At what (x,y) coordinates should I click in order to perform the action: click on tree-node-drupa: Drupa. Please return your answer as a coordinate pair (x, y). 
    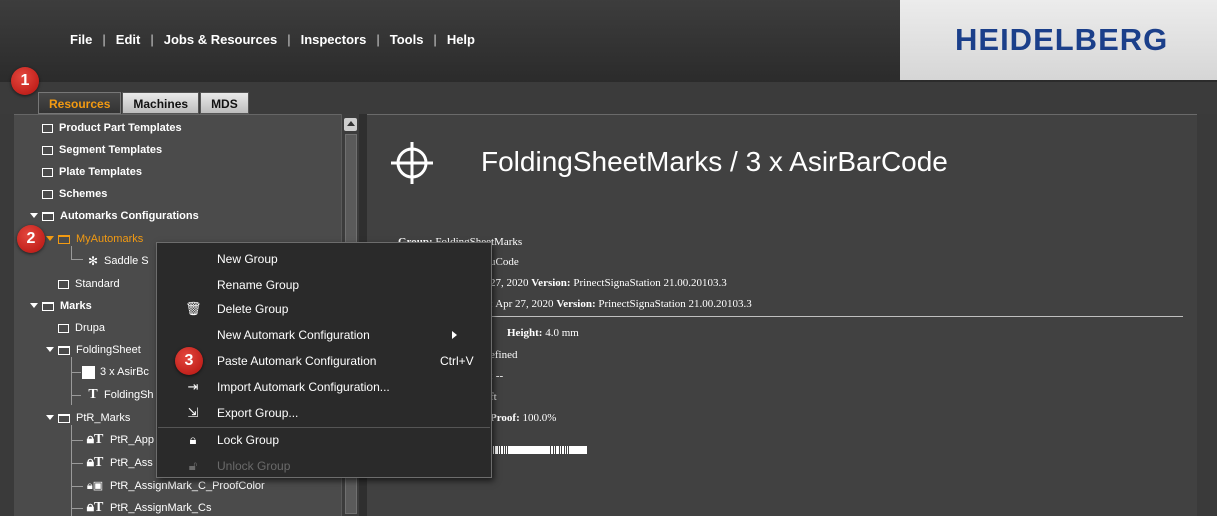
    Looking at the image, I should click on (233, 382).